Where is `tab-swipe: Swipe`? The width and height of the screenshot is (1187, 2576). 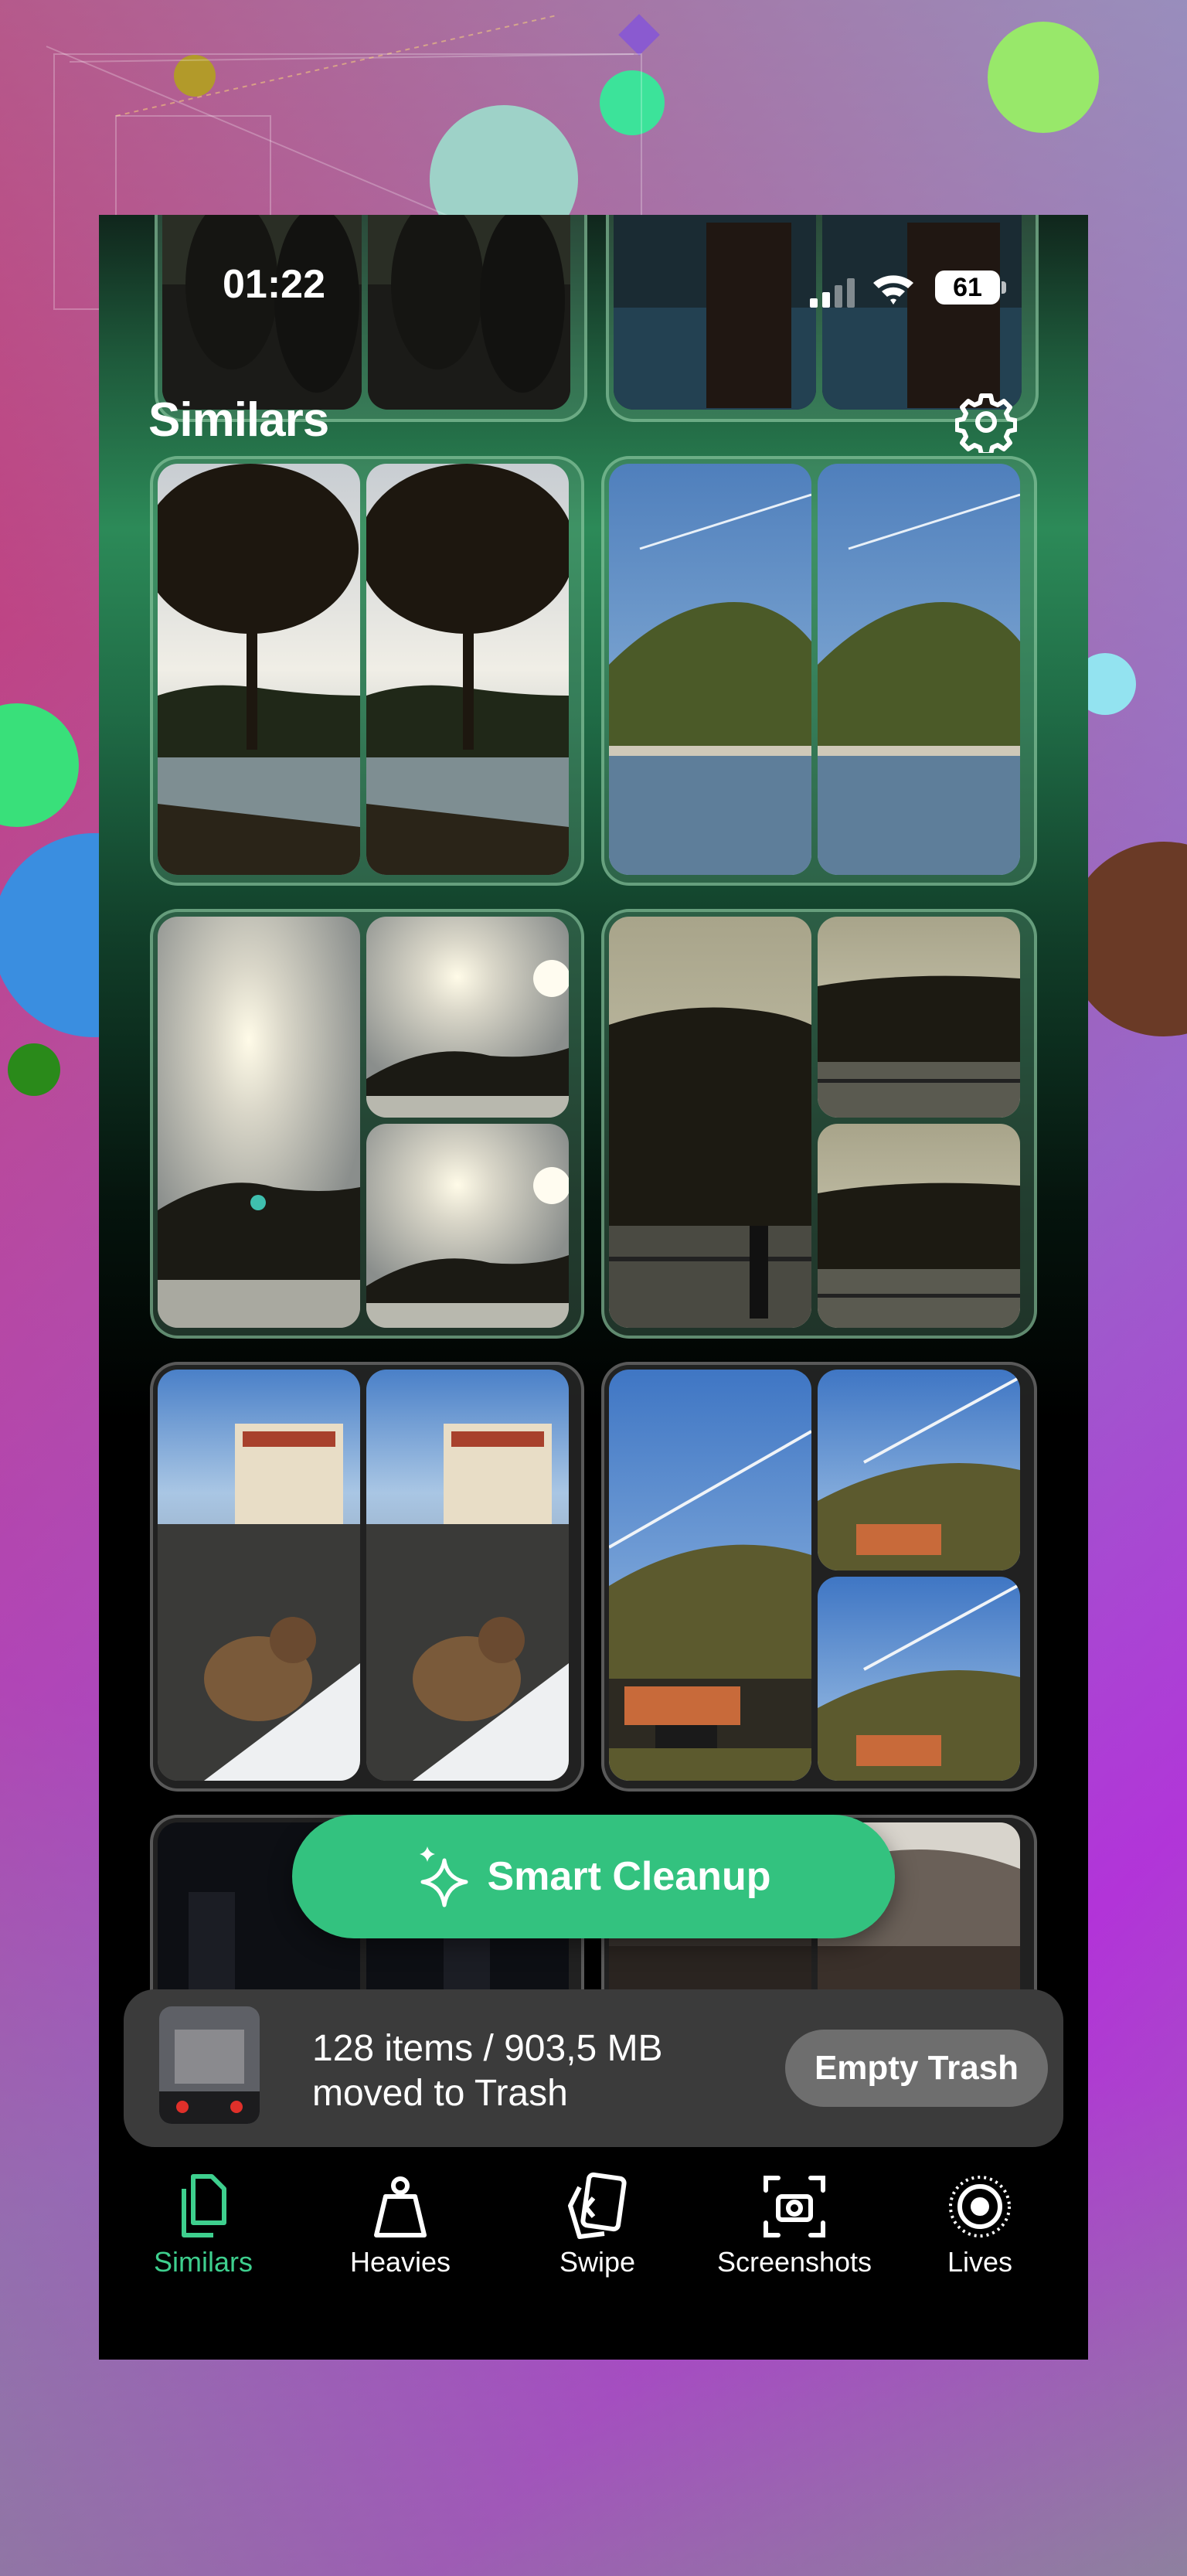
tab-swipe: Swipe is located at coordinates (597, 2228).